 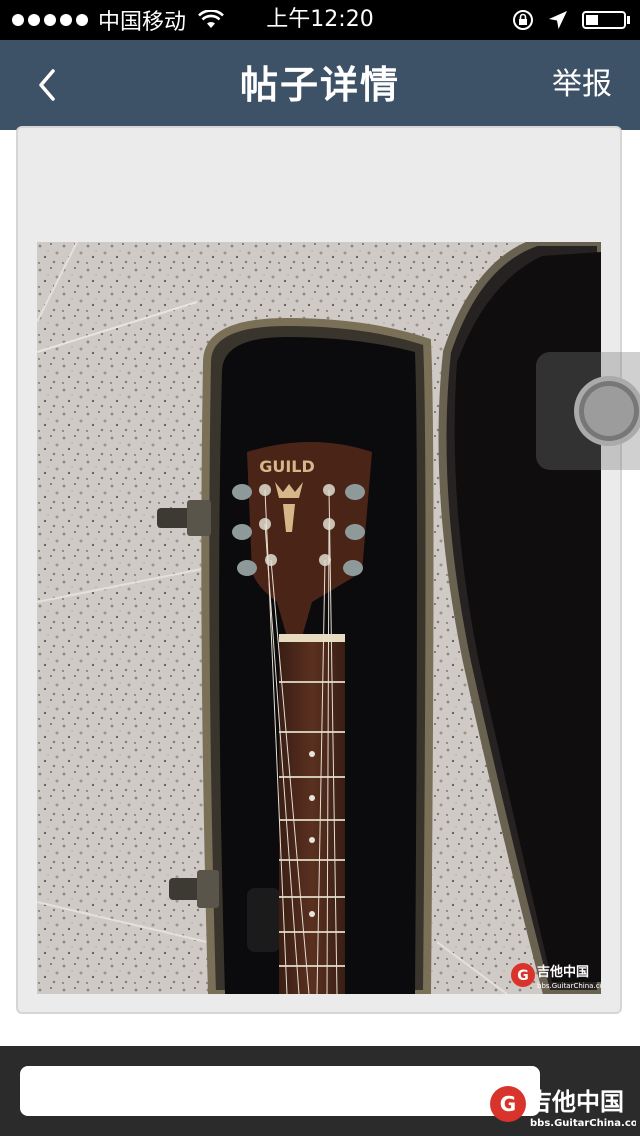 I want to click on rotation-lock-icon, so click(x=523, y=20).